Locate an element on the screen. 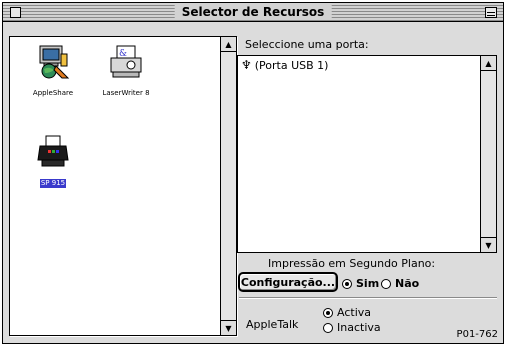  figure-code: P01-762 is located at coordinates (477, 334).